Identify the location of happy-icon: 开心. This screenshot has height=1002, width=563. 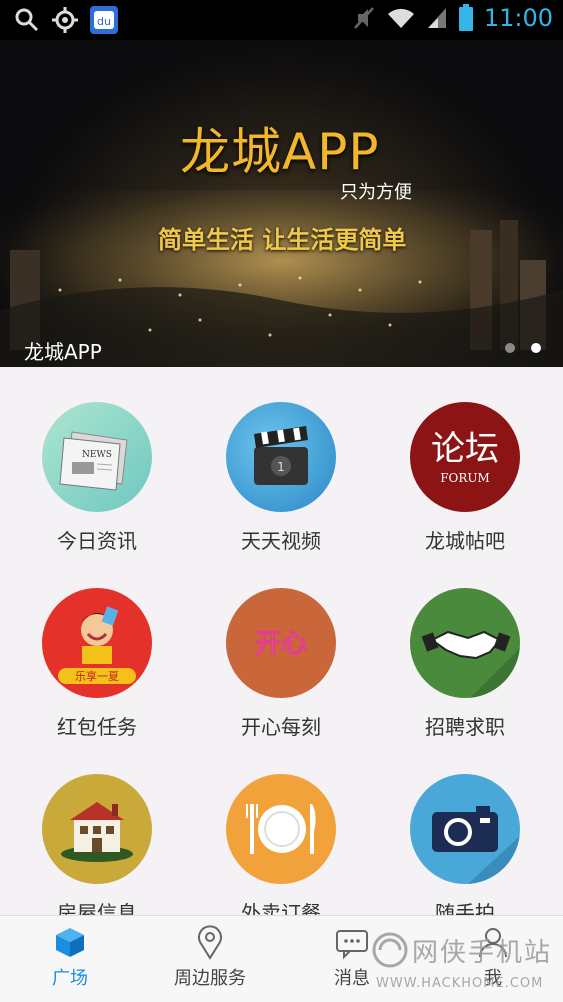
(281, 643).